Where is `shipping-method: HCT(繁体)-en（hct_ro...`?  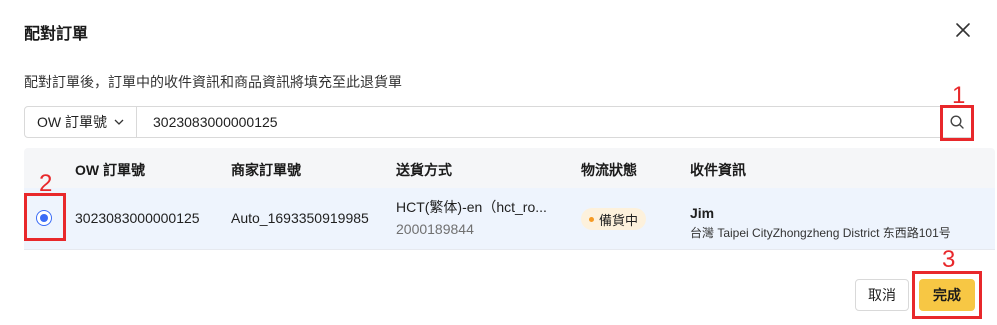
shipping-method: HCT(繁体)-en（hct_ro... is located at coordinates (471, 207).